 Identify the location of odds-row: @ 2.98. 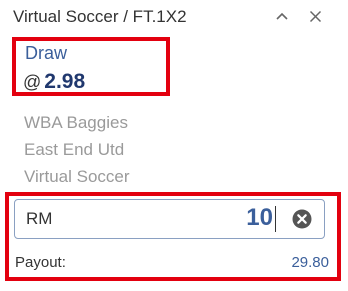
(54, 82).